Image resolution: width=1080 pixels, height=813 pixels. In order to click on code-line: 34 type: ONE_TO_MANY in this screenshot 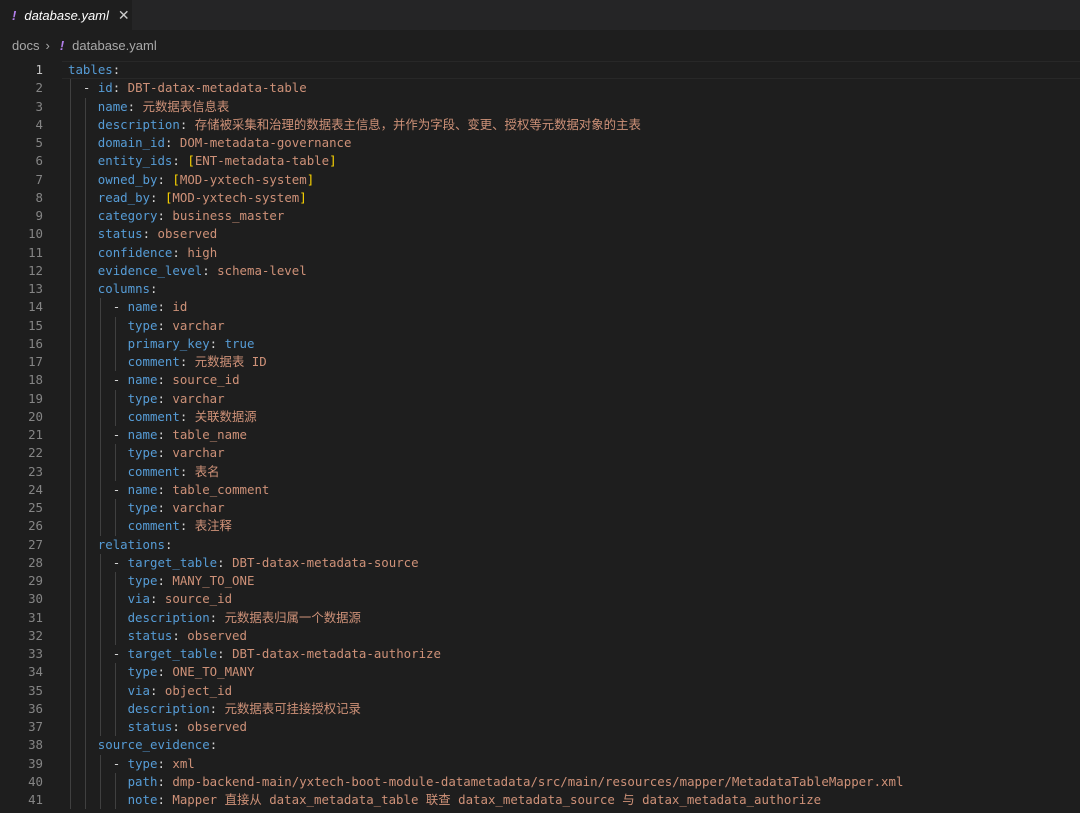, I will do `click(540, 672)`.